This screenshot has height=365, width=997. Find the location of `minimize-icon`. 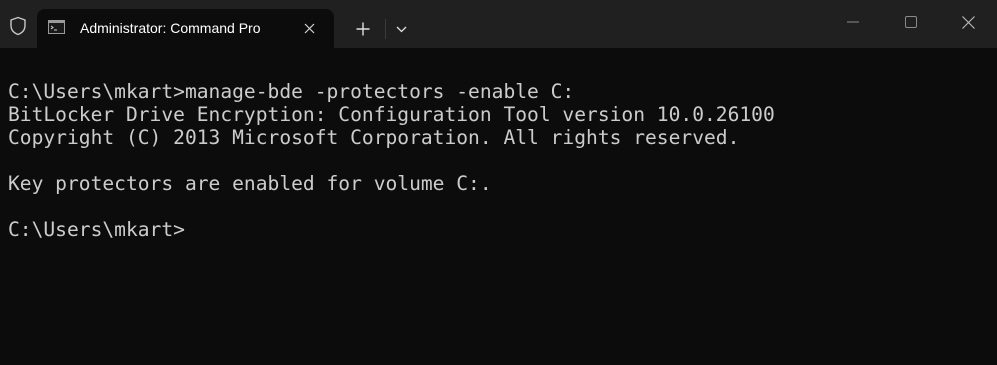

minimize-icon is located at coordinates (853, 22).